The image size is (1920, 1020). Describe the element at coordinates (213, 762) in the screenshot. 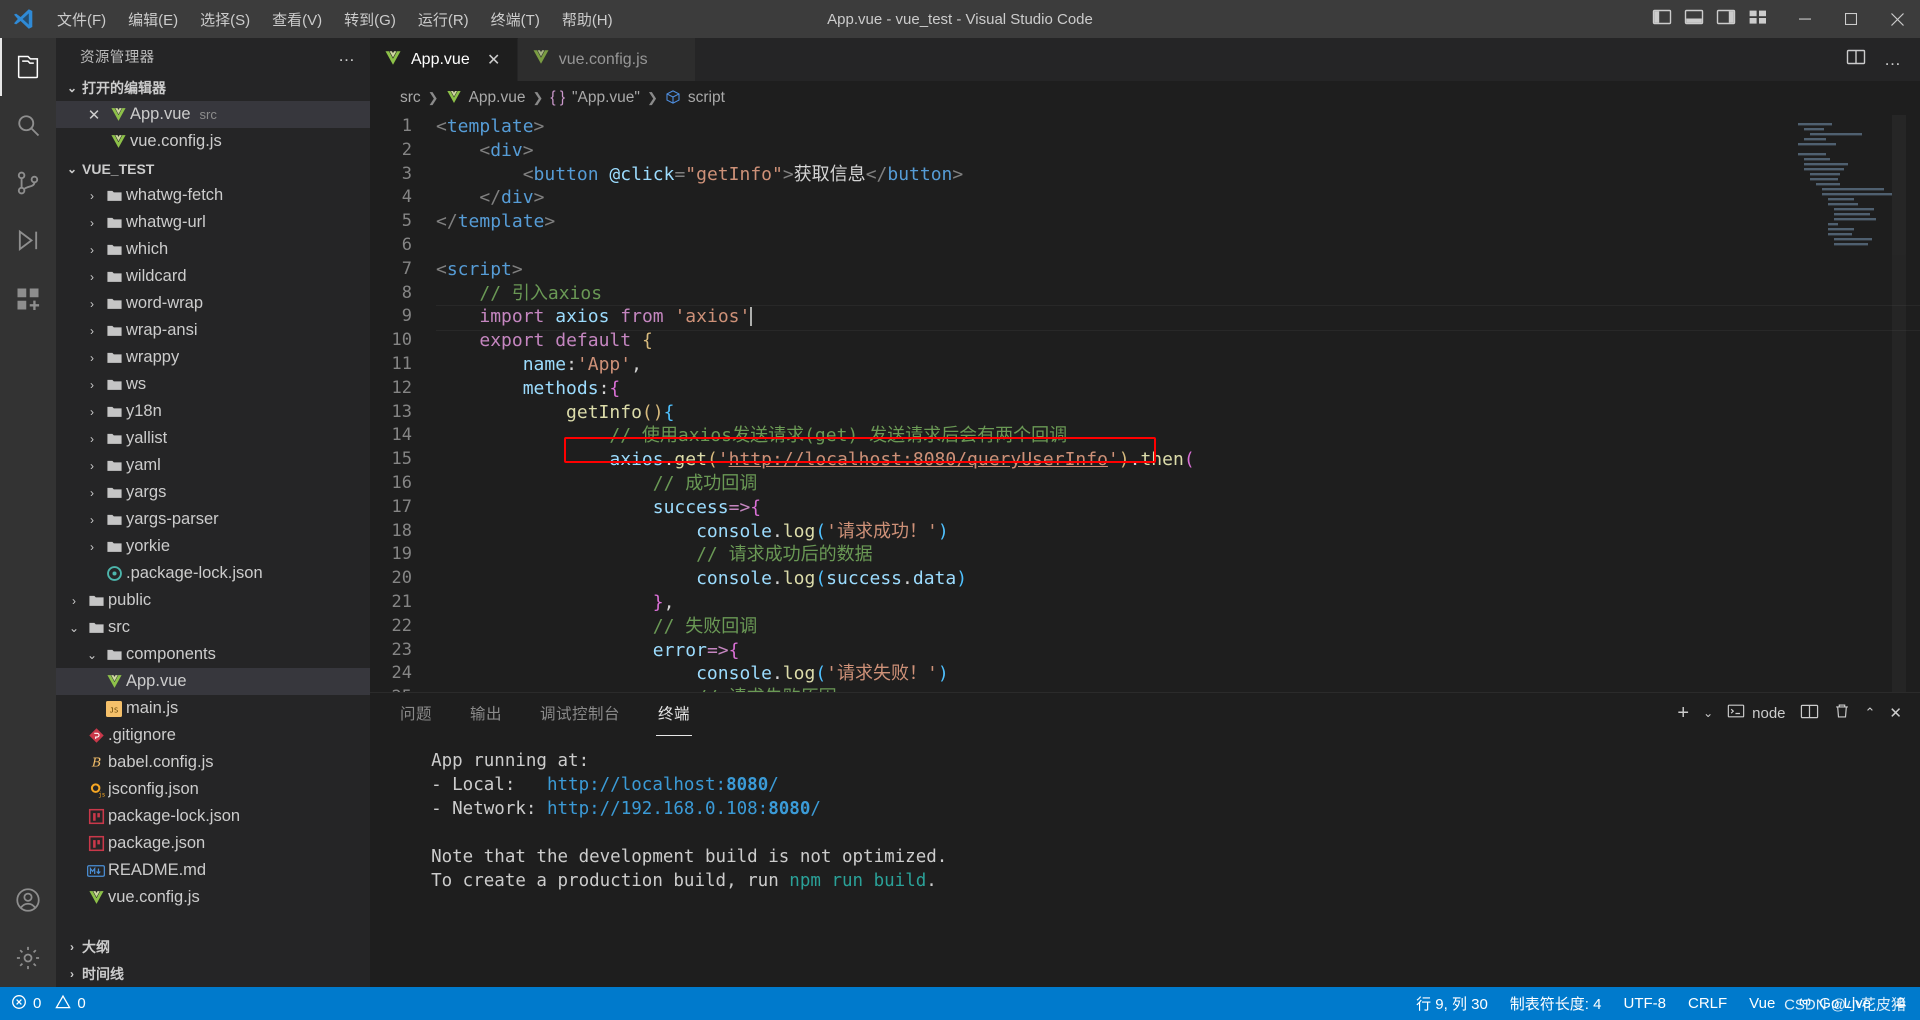

I see `tree-item: Bbabel.config.js` at that location.